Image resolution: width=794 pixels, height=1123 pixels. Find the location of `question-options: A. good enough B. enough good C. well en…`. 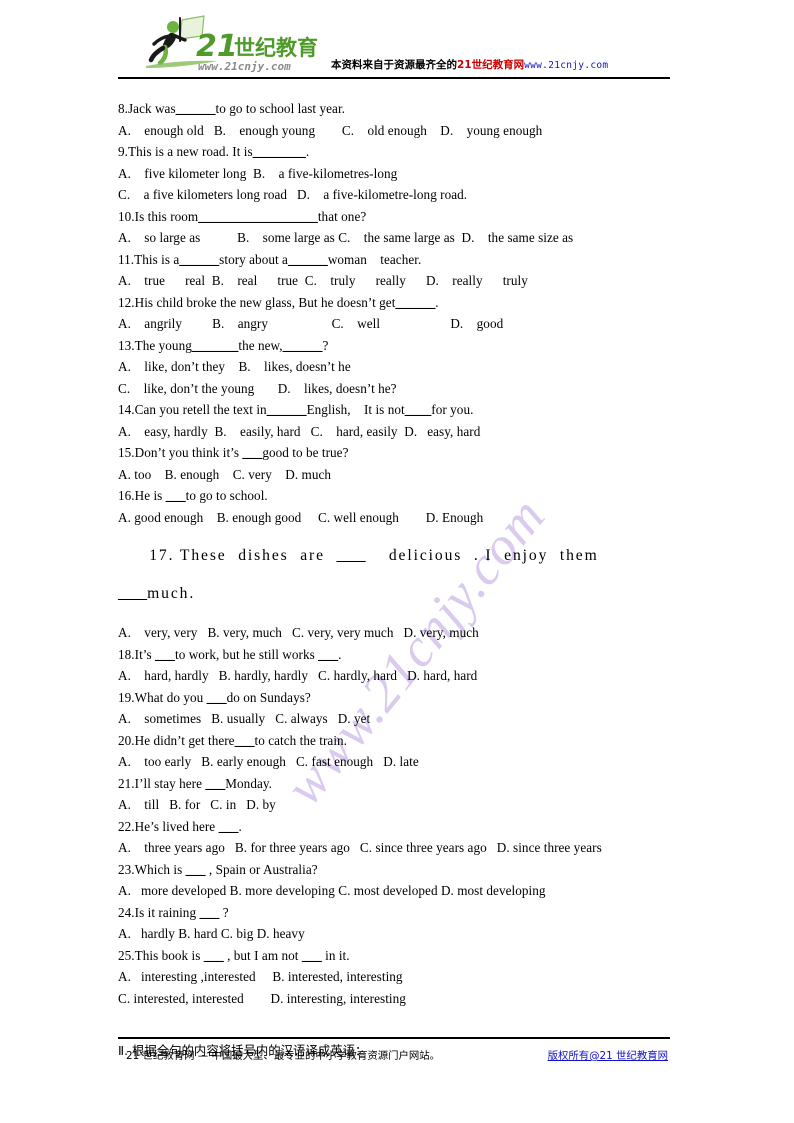

question-options: A. good enough B. enough good C. well en… is located at coordinates (301, 517).